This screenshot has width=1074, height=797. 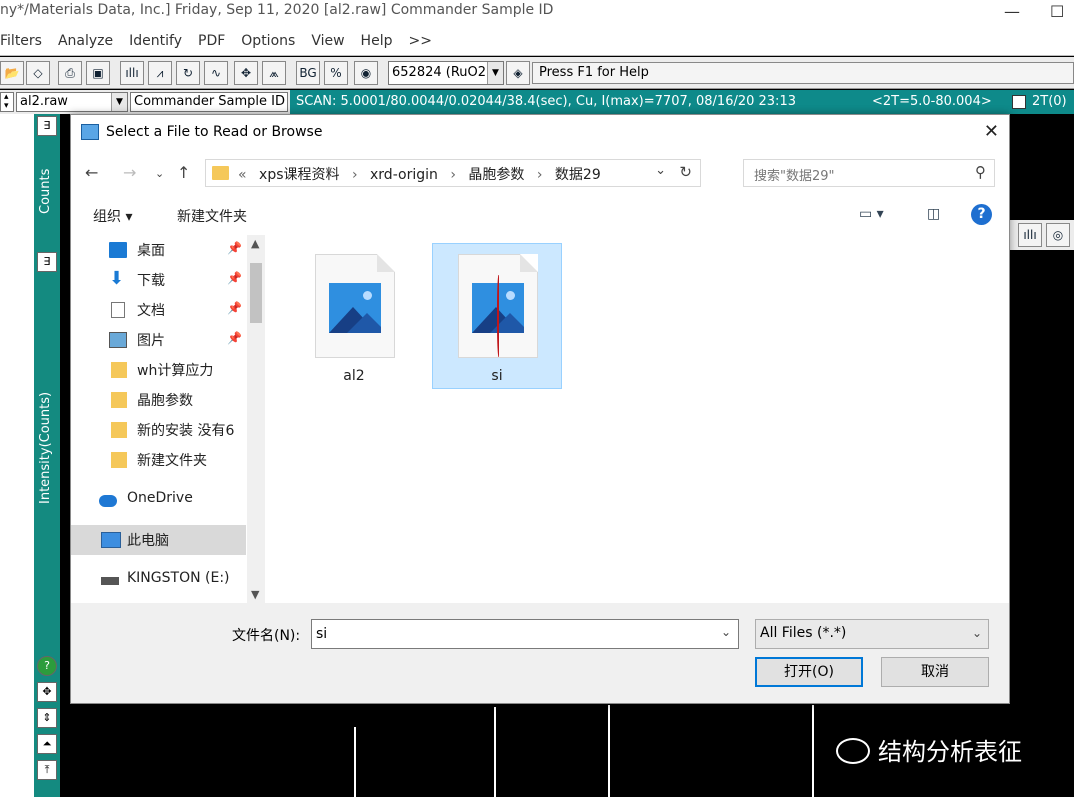 What do you see at coordinates (1019, 102) in the screenshot?
I see `scan-checkbox` at bounding box center [1019, 102].